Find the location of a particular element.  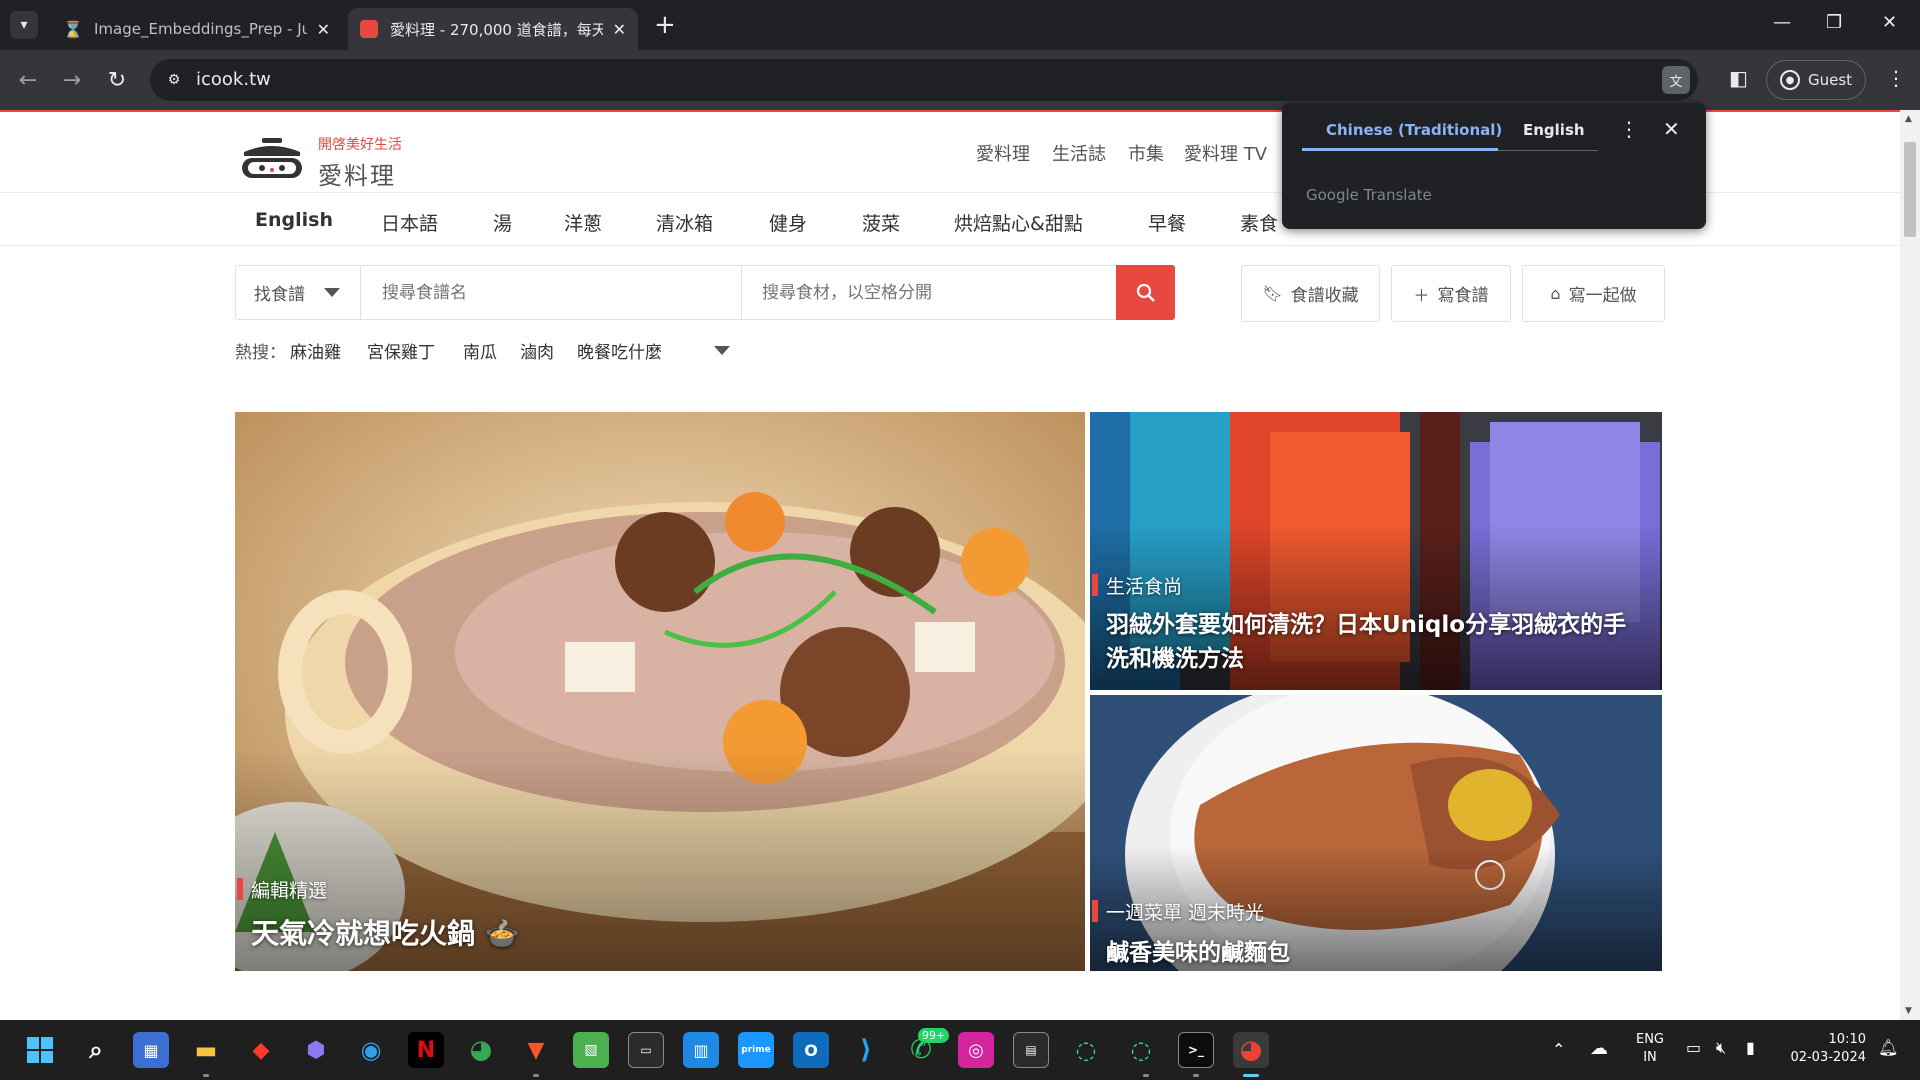

category-onion: 洋蔥 is located at coordinates (583, 222).